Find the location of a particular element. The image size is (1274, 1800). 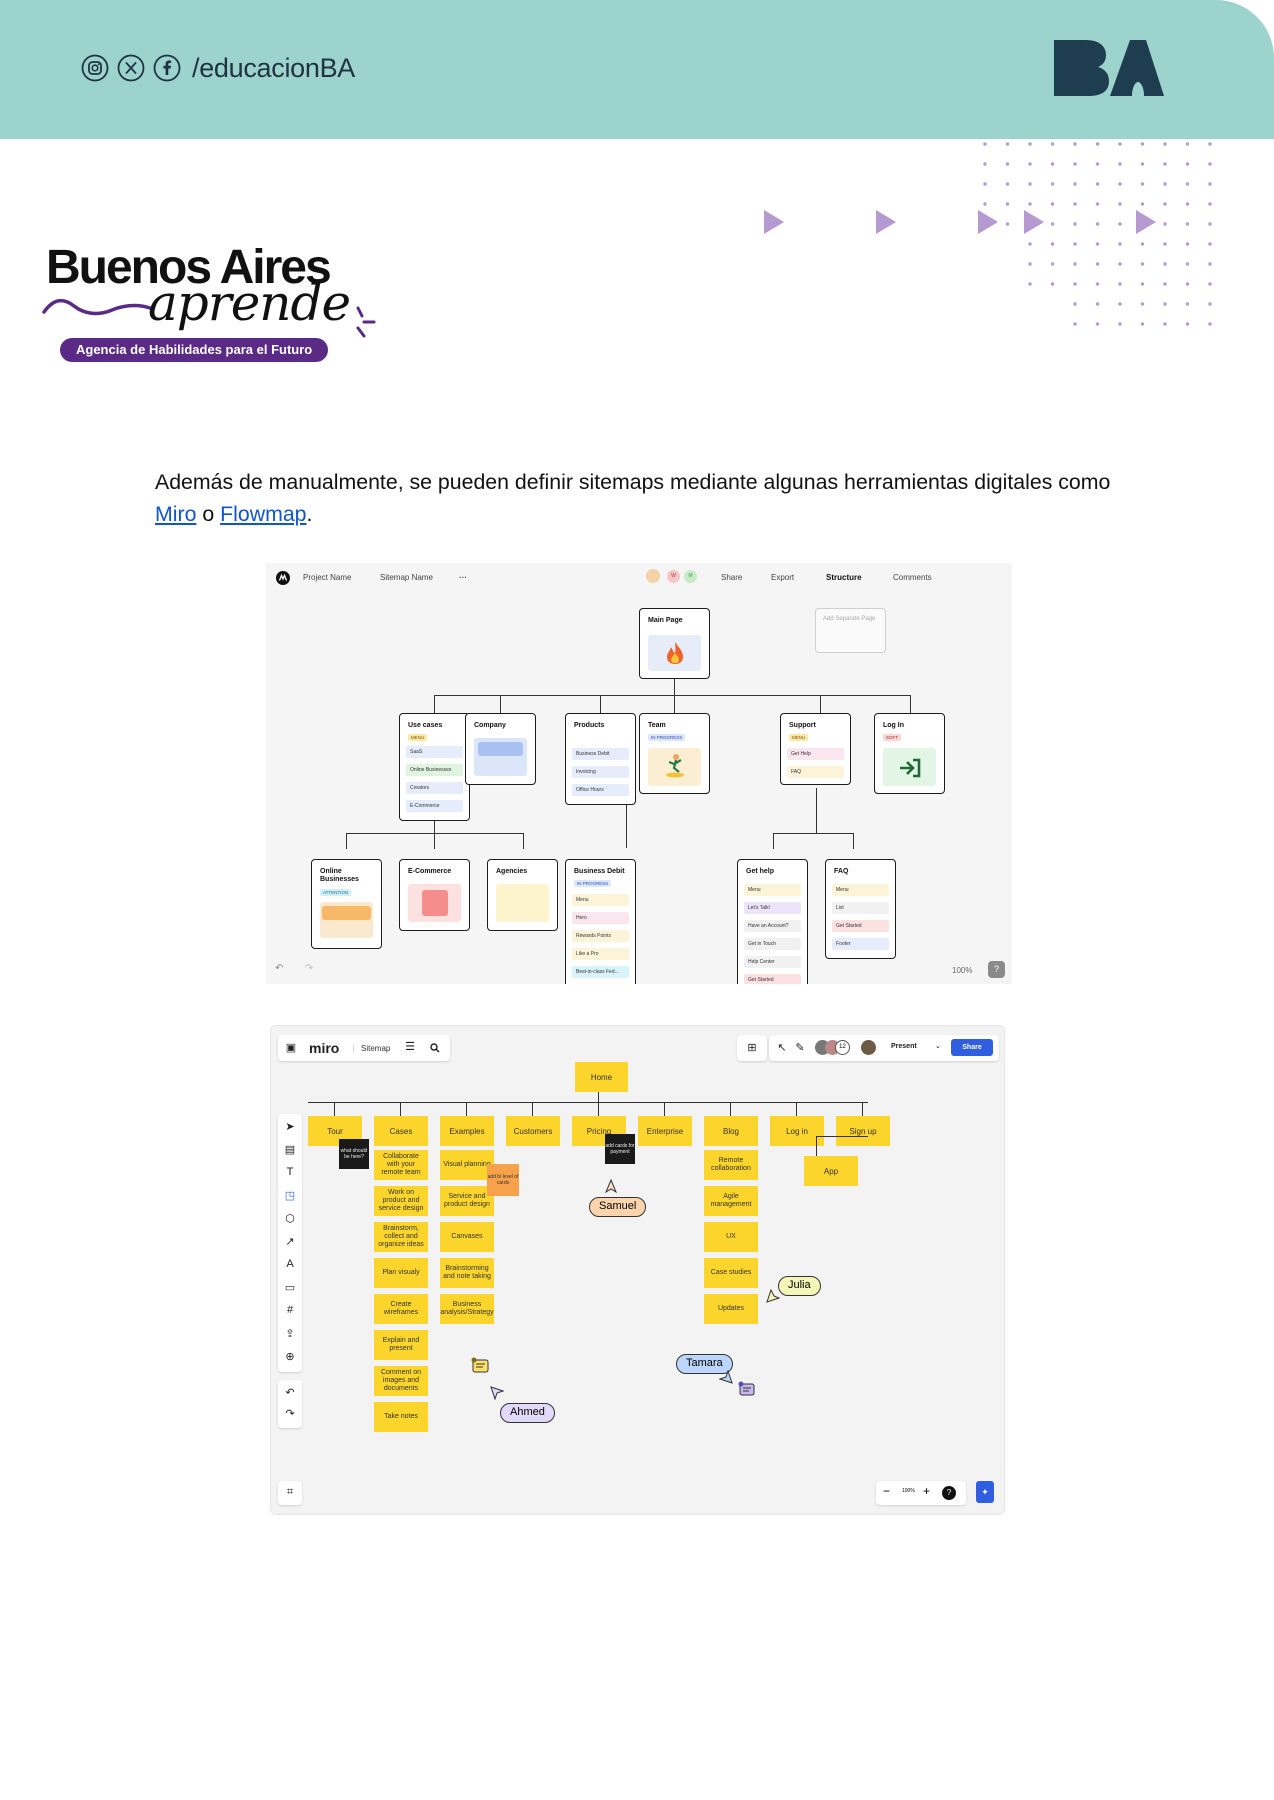

cursor-icon: ↖ is located at coordinates (782, 1047).